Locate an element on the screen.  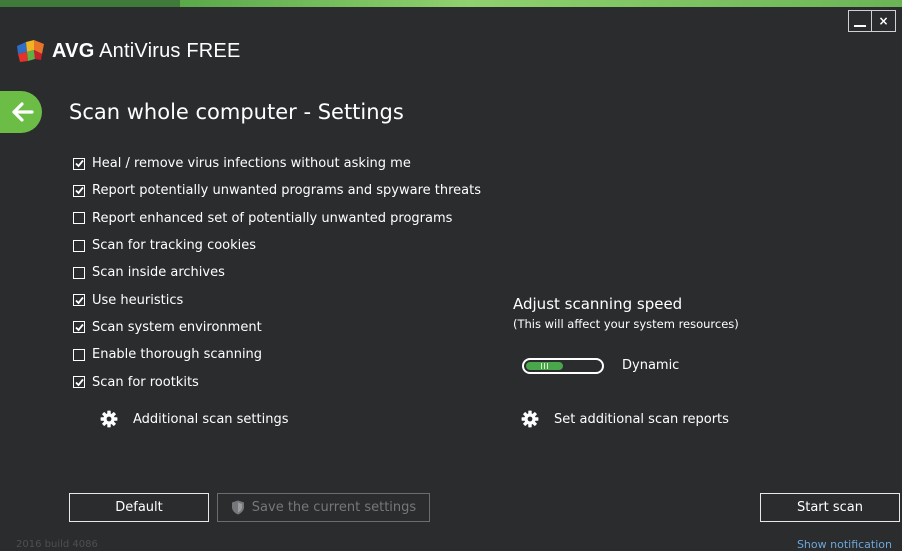
start-scan-button-label: Start scan is located at coordinates (829, 507).